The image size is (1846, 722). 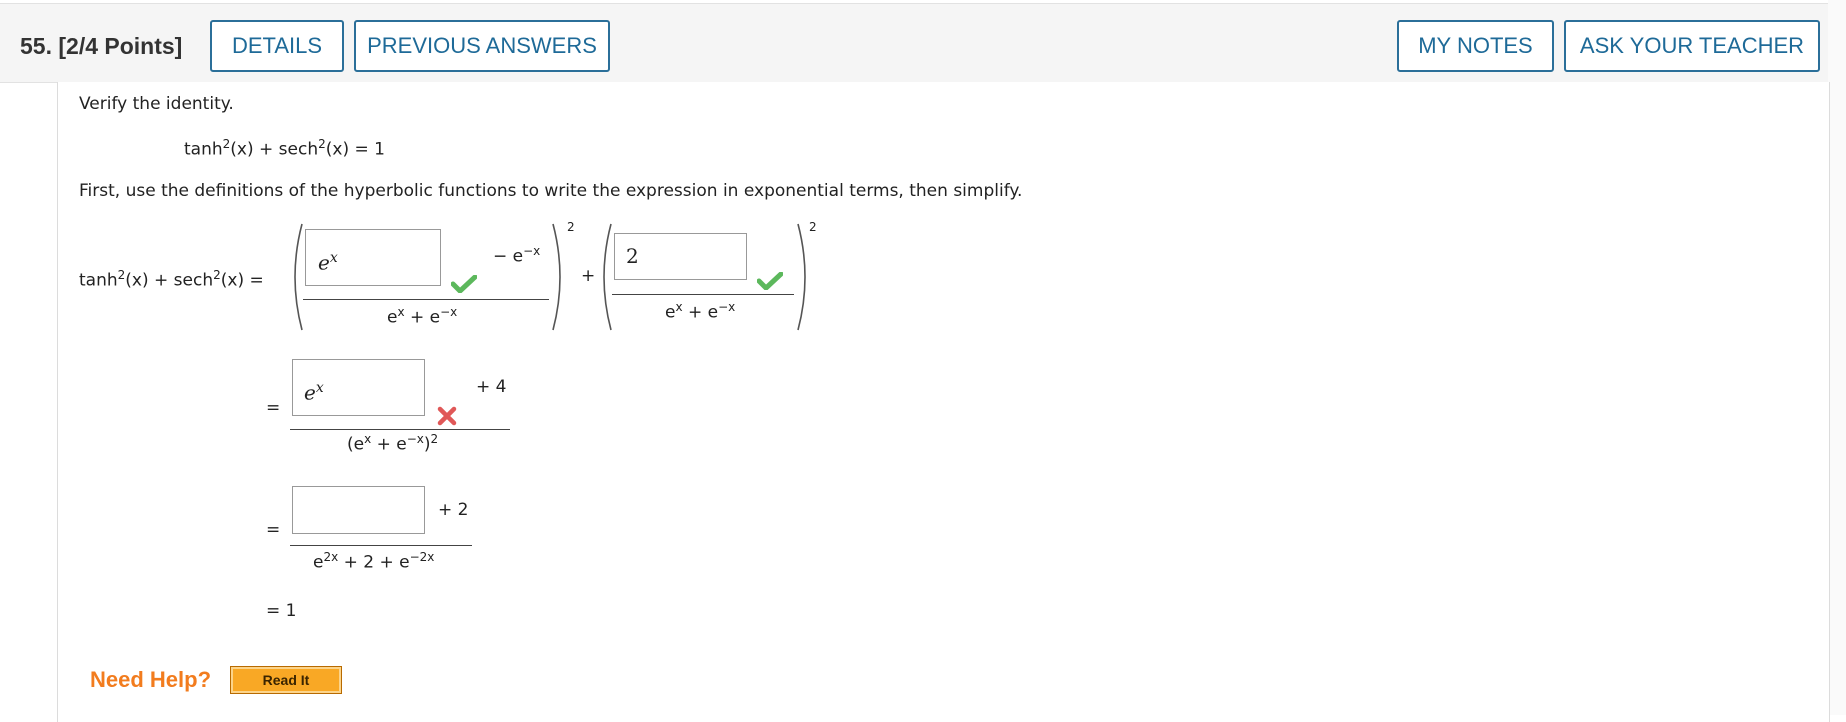 What do you see at coordinates (393, 443) in the screenshot?
I see `step2-denominator: (ex + e−x)2` at bounding box center [393, 443].